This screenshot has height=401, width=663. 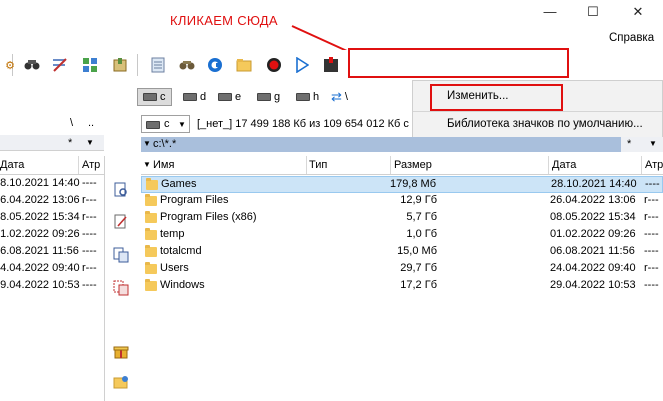 What do you see at coordinates (274, 65) in the screenshot?
I see `record-icon` at bounding box center [274, 65].